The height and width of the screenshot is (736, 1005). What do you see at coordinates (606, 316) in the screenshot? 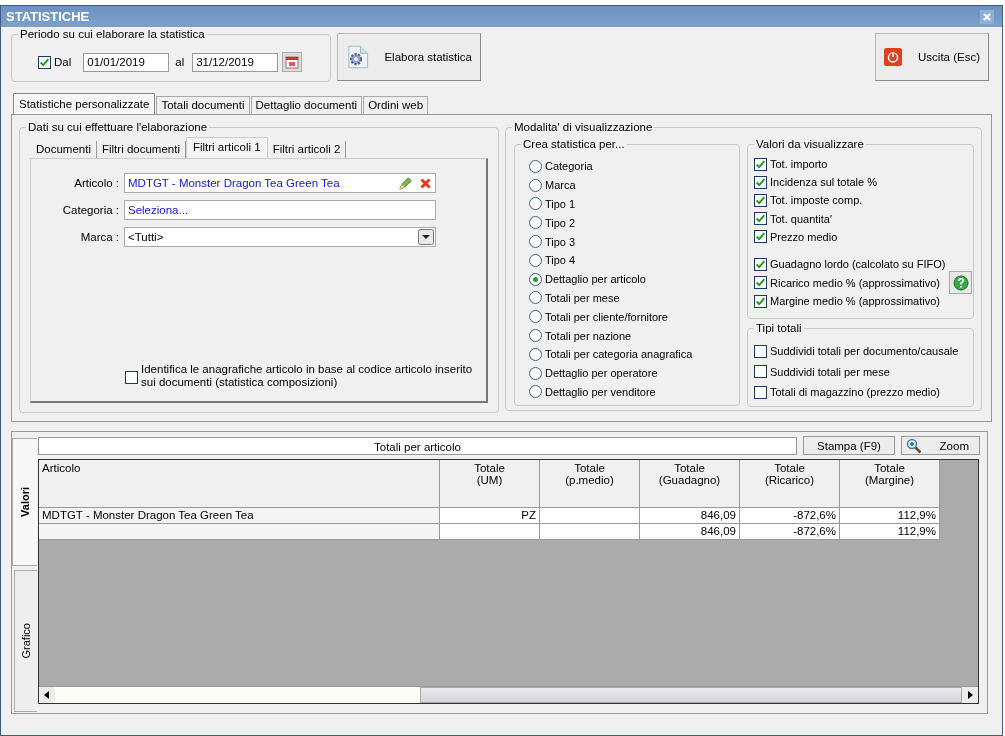
I see `radio-label: Totali per cliente/fornitore` at bounding box center [606, 316].